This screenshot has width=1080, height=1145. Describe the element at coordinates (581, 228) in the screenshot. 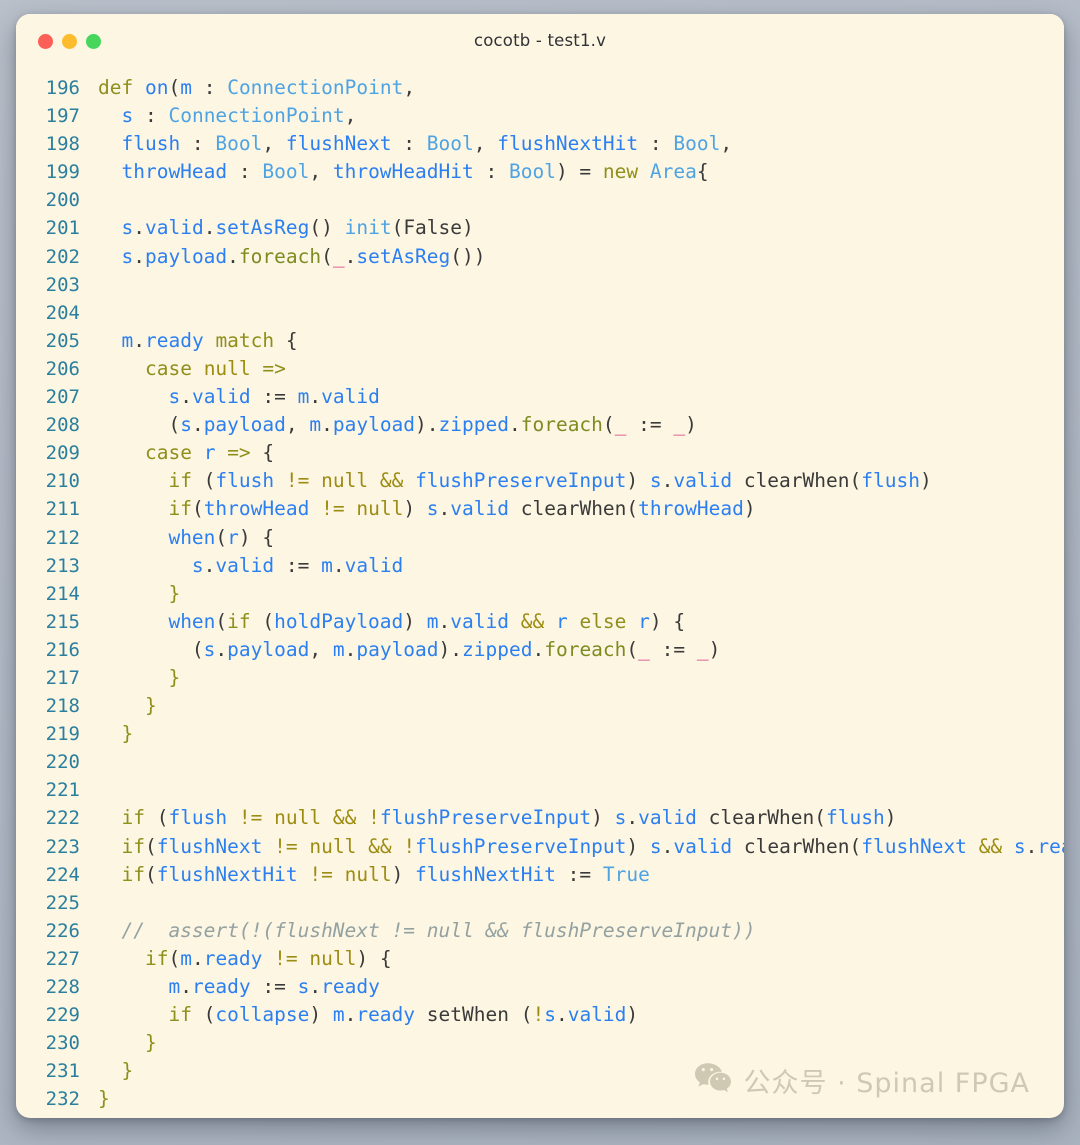

I see `code-line-text: s.valid.setAsReg() init(False)` at that location.